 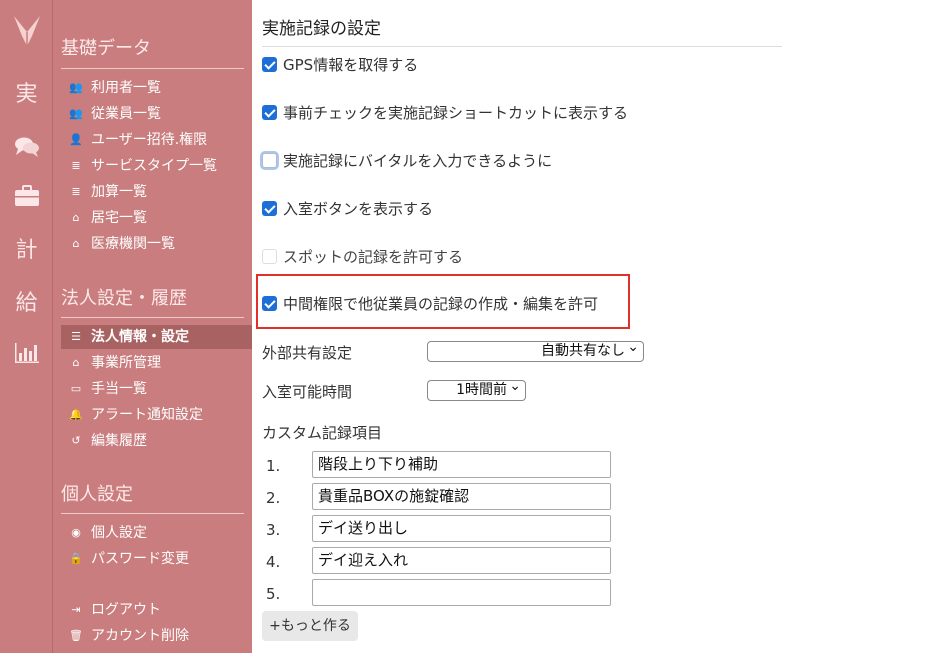 What do you see at coordinates (119, 533) in the screenshot?
I see `sidebar-item-label: 個人設定` at bounding box center [119, 533].